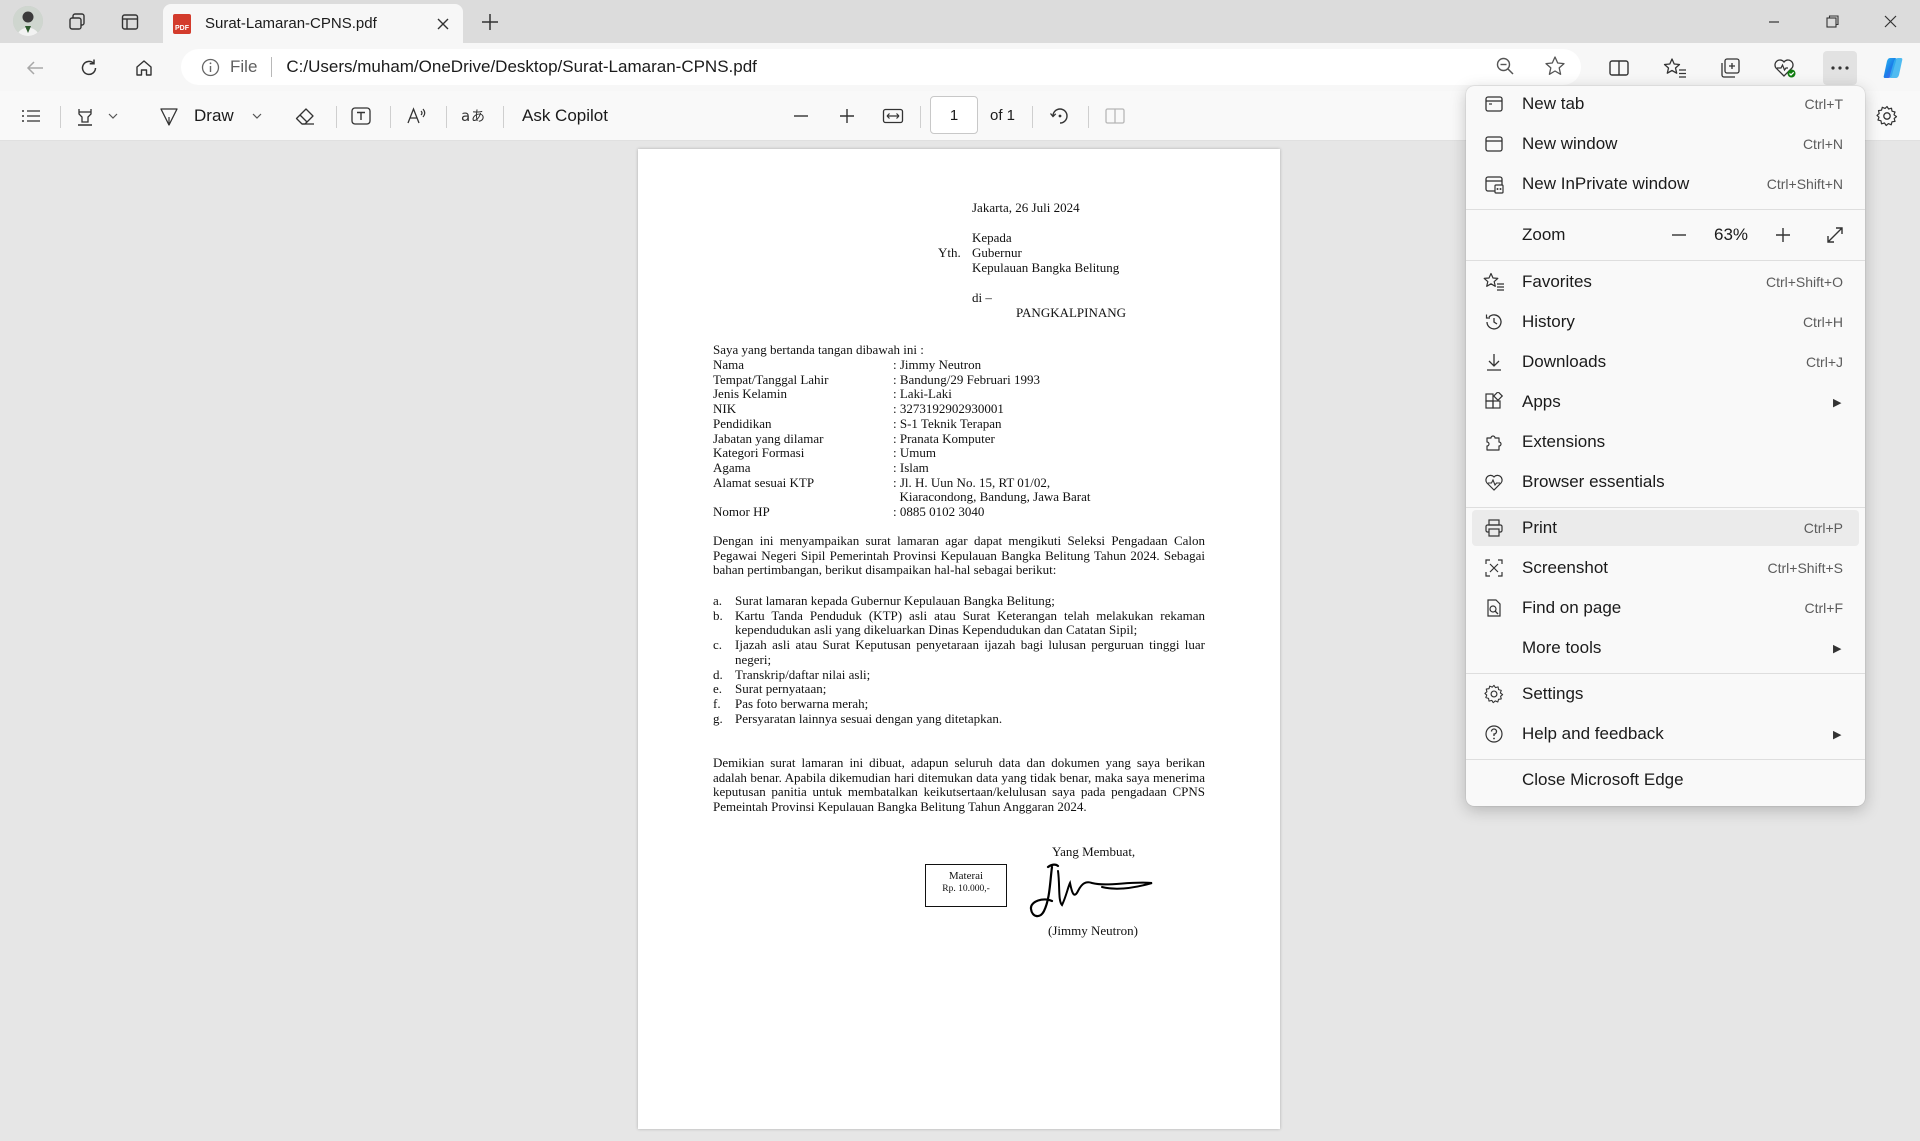  What do you see at coordinates (1665, 568) in the screenshot?
I see `menu-item-screenshot: Screenshot Ctrl+Shift+S` at bounding box center [1665, 568].